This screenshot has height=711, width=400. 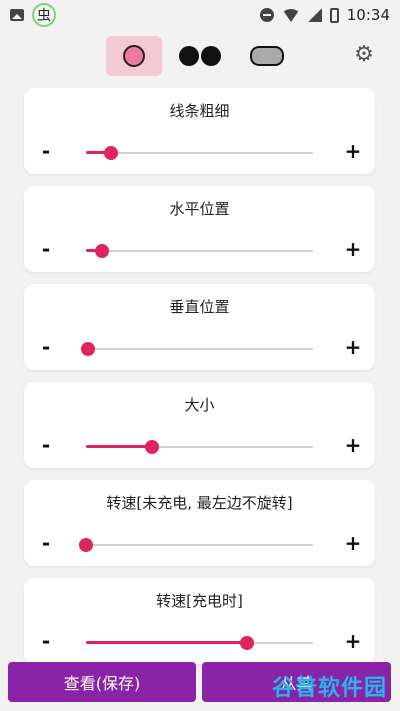 I want to click on view-save-button: 查看(保存), so click(x=102, y=682).